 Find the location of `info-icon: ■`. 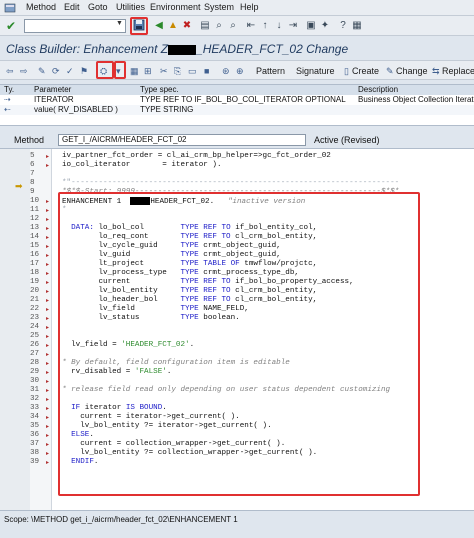

info-icon: ■ is located at coordinates (206, 71).